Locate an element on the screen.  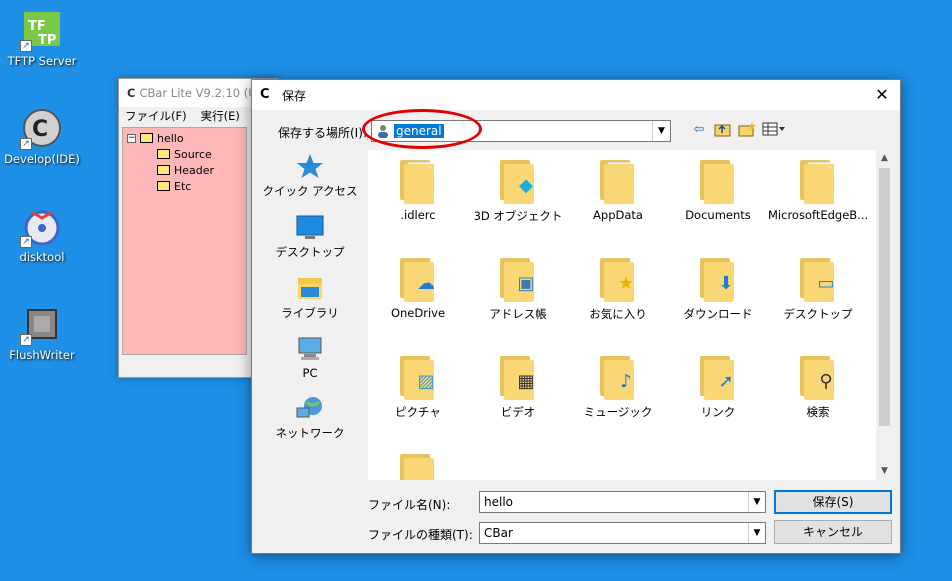
filetype-select: CBar ▼ is located at coordinates (622, 533).